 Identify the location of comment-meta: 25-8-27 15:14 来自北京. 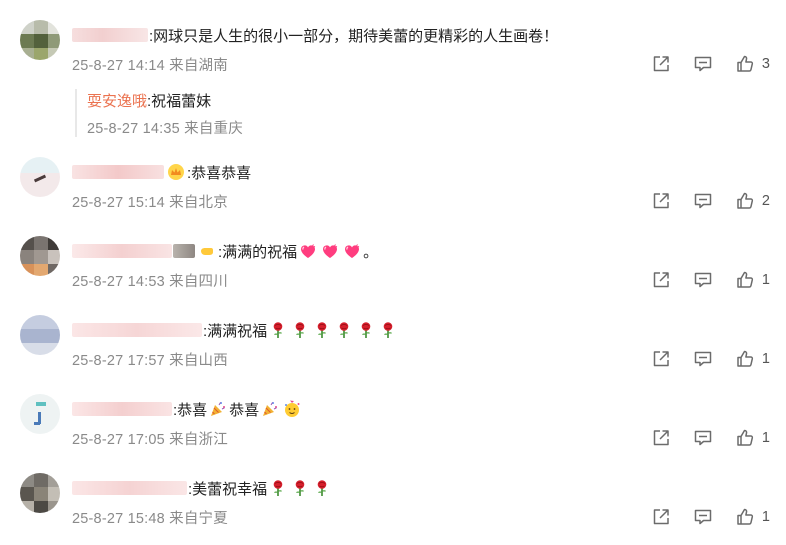
(150, 201).